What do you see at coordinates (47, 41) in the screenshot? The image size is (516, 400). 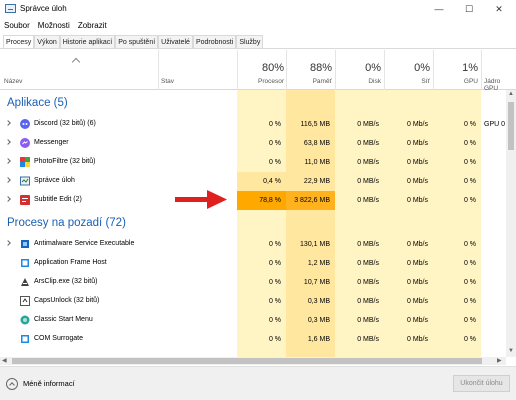 I see `tab-performance: Výkon` at bounding box center [47, 41].